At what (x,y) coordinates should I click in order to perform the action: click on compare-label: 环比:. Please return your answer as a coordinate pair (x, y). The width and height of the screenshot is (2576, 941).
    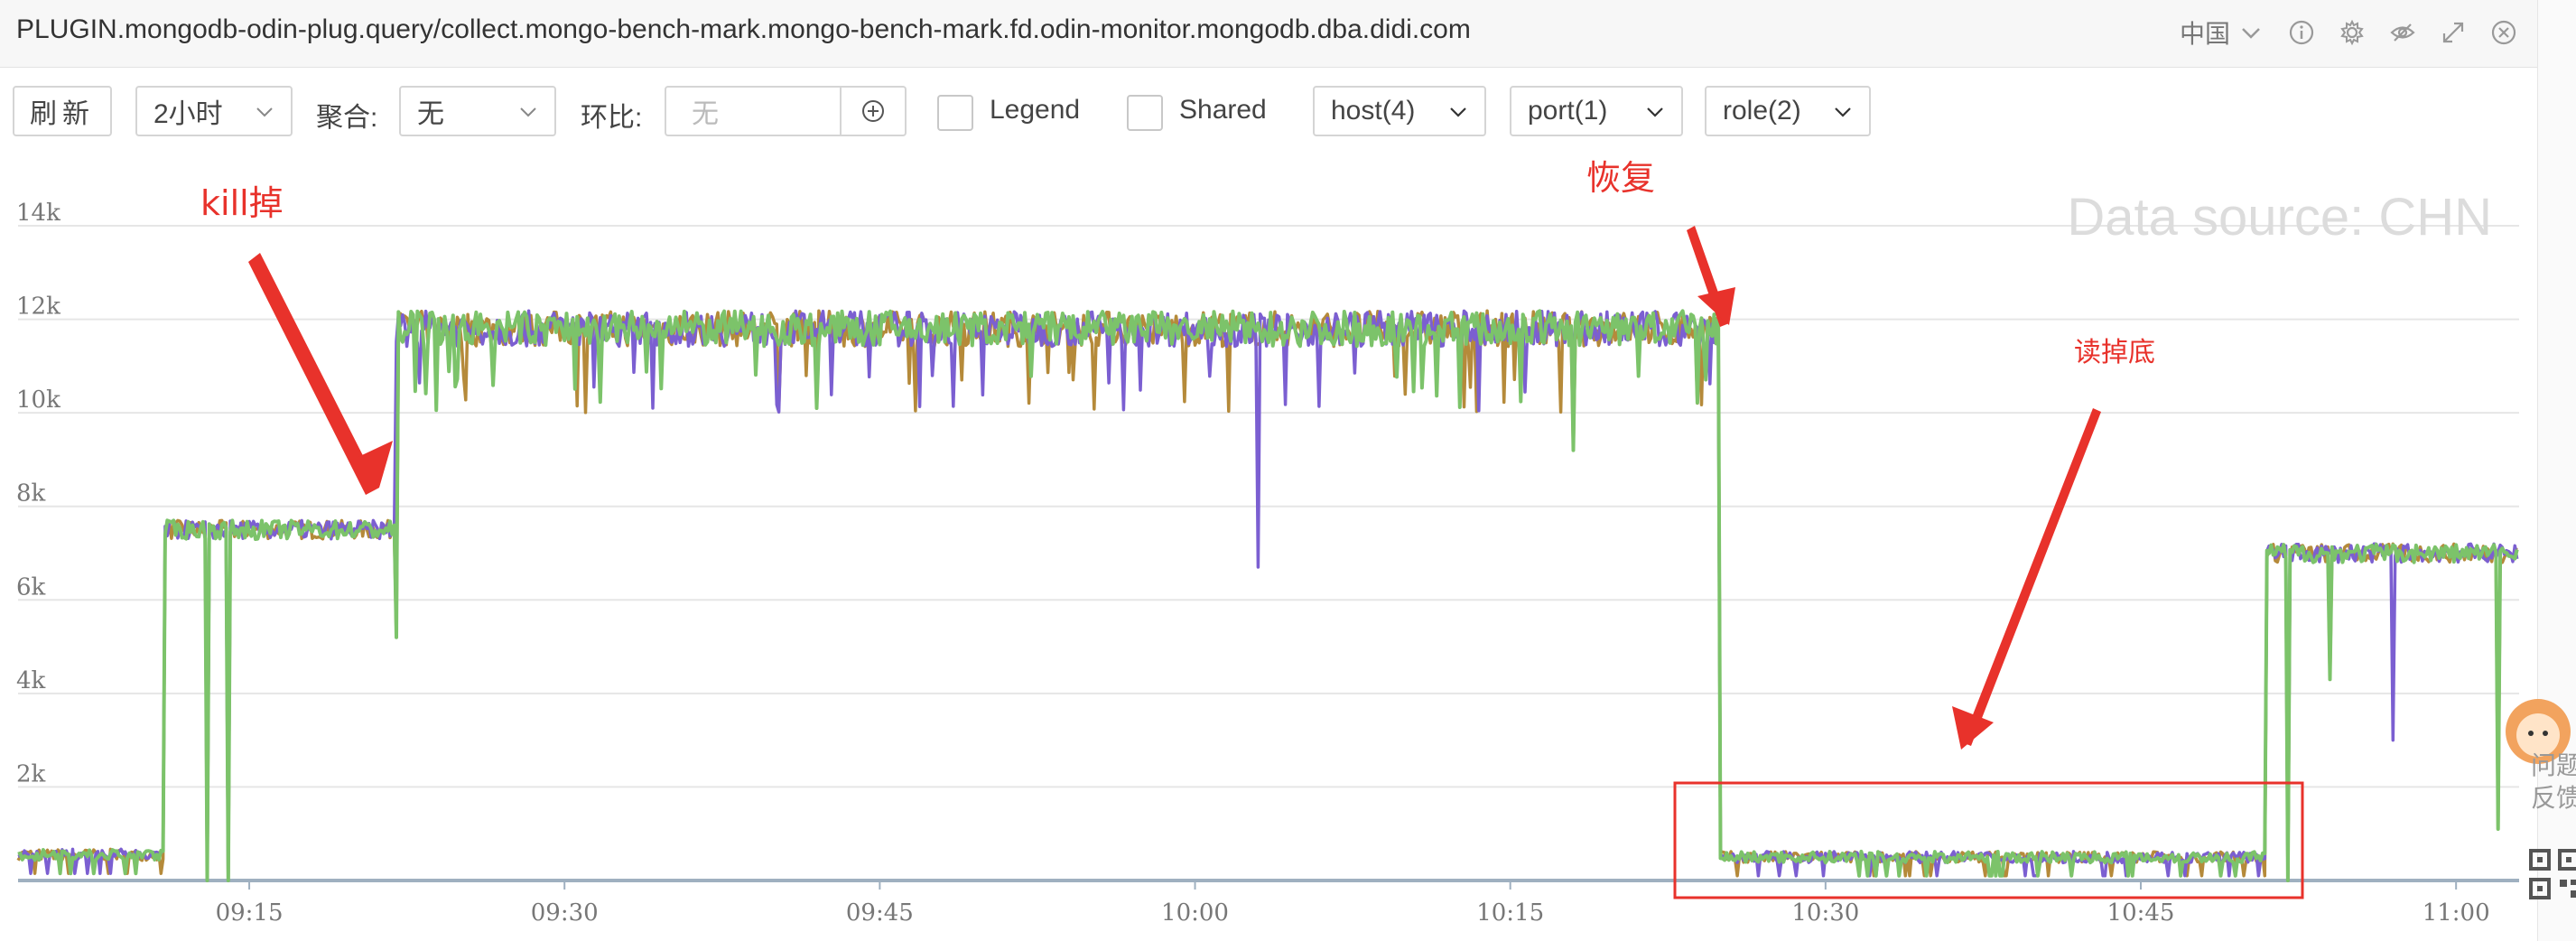
    Looking at the image, I should click on (612, 118).